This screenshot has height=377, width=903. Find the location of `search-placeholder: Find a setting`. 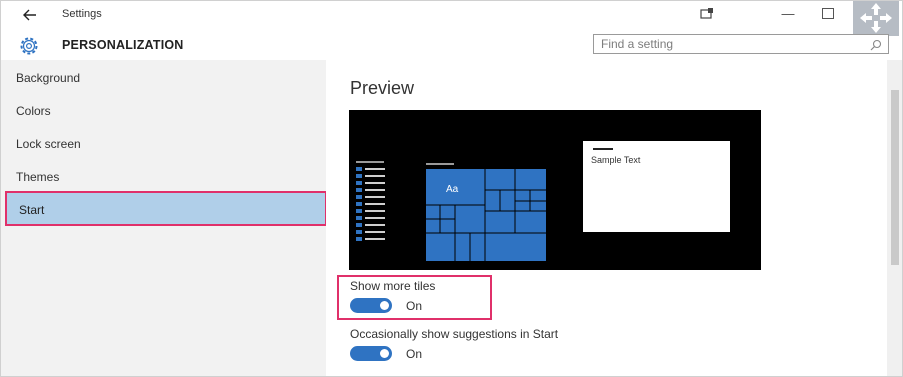

search-placeholder: Find a setting is located at coordinates (637, 44).